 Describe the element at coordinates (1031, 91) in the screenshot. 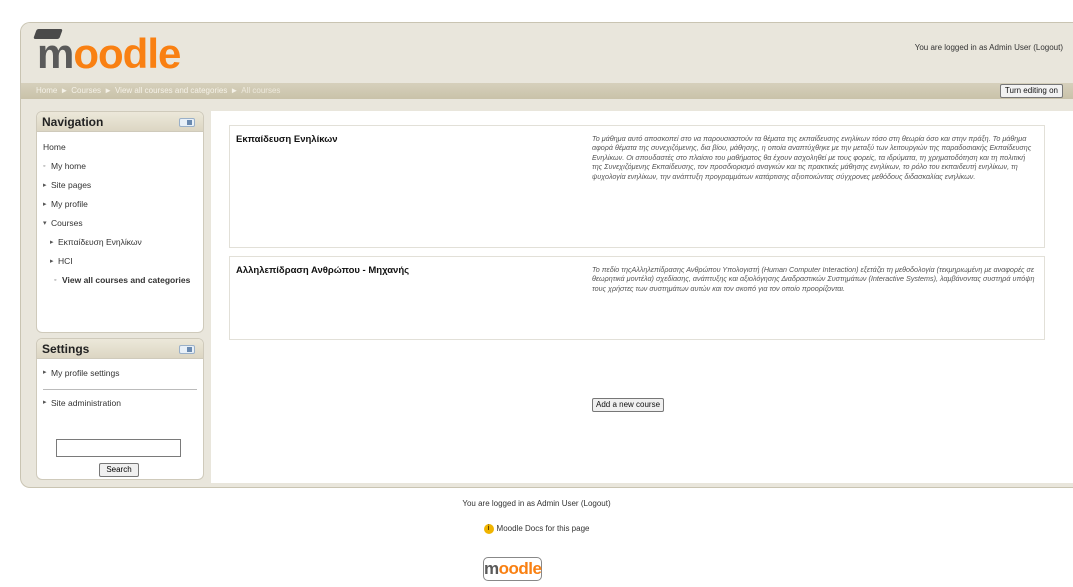

I see `turn-editing-on-button: Turn editing on` at that location.